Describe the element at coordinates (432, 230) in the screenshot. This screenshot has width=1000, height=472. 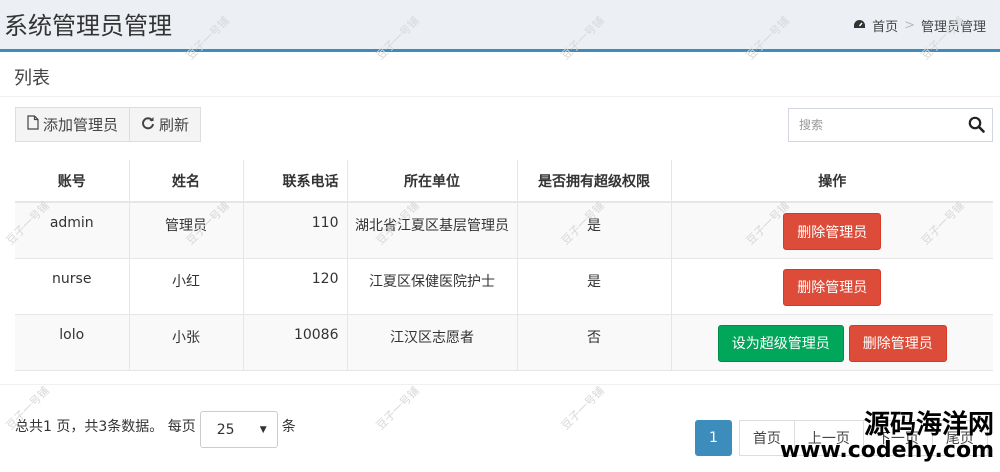
I see `cell-unit: 湖北省江夏区基层管理员` at that location.